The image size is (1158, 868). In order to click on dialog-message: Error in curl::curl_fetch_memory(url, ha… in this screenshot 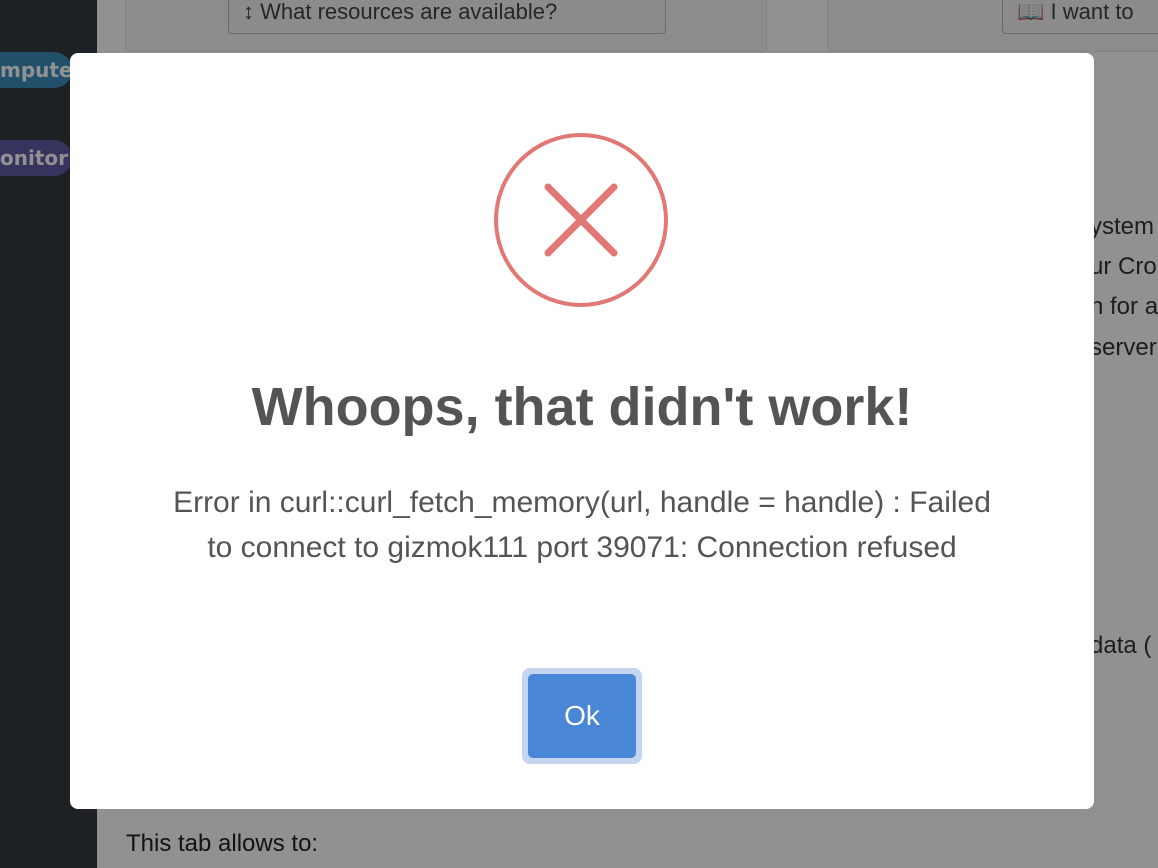, I will do `click(582, 525)`.